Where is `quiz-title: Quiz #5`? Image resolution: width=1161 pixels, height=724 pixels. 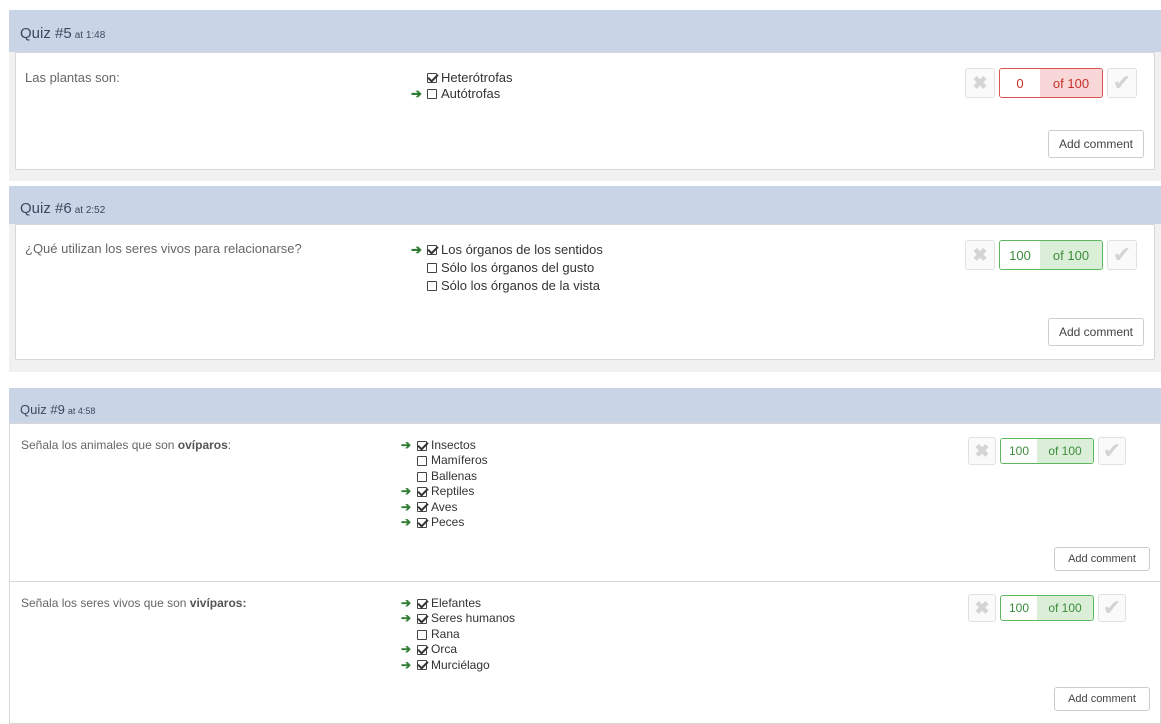
quiz-title: Quiz #5 is located at coordinates (46, 33).